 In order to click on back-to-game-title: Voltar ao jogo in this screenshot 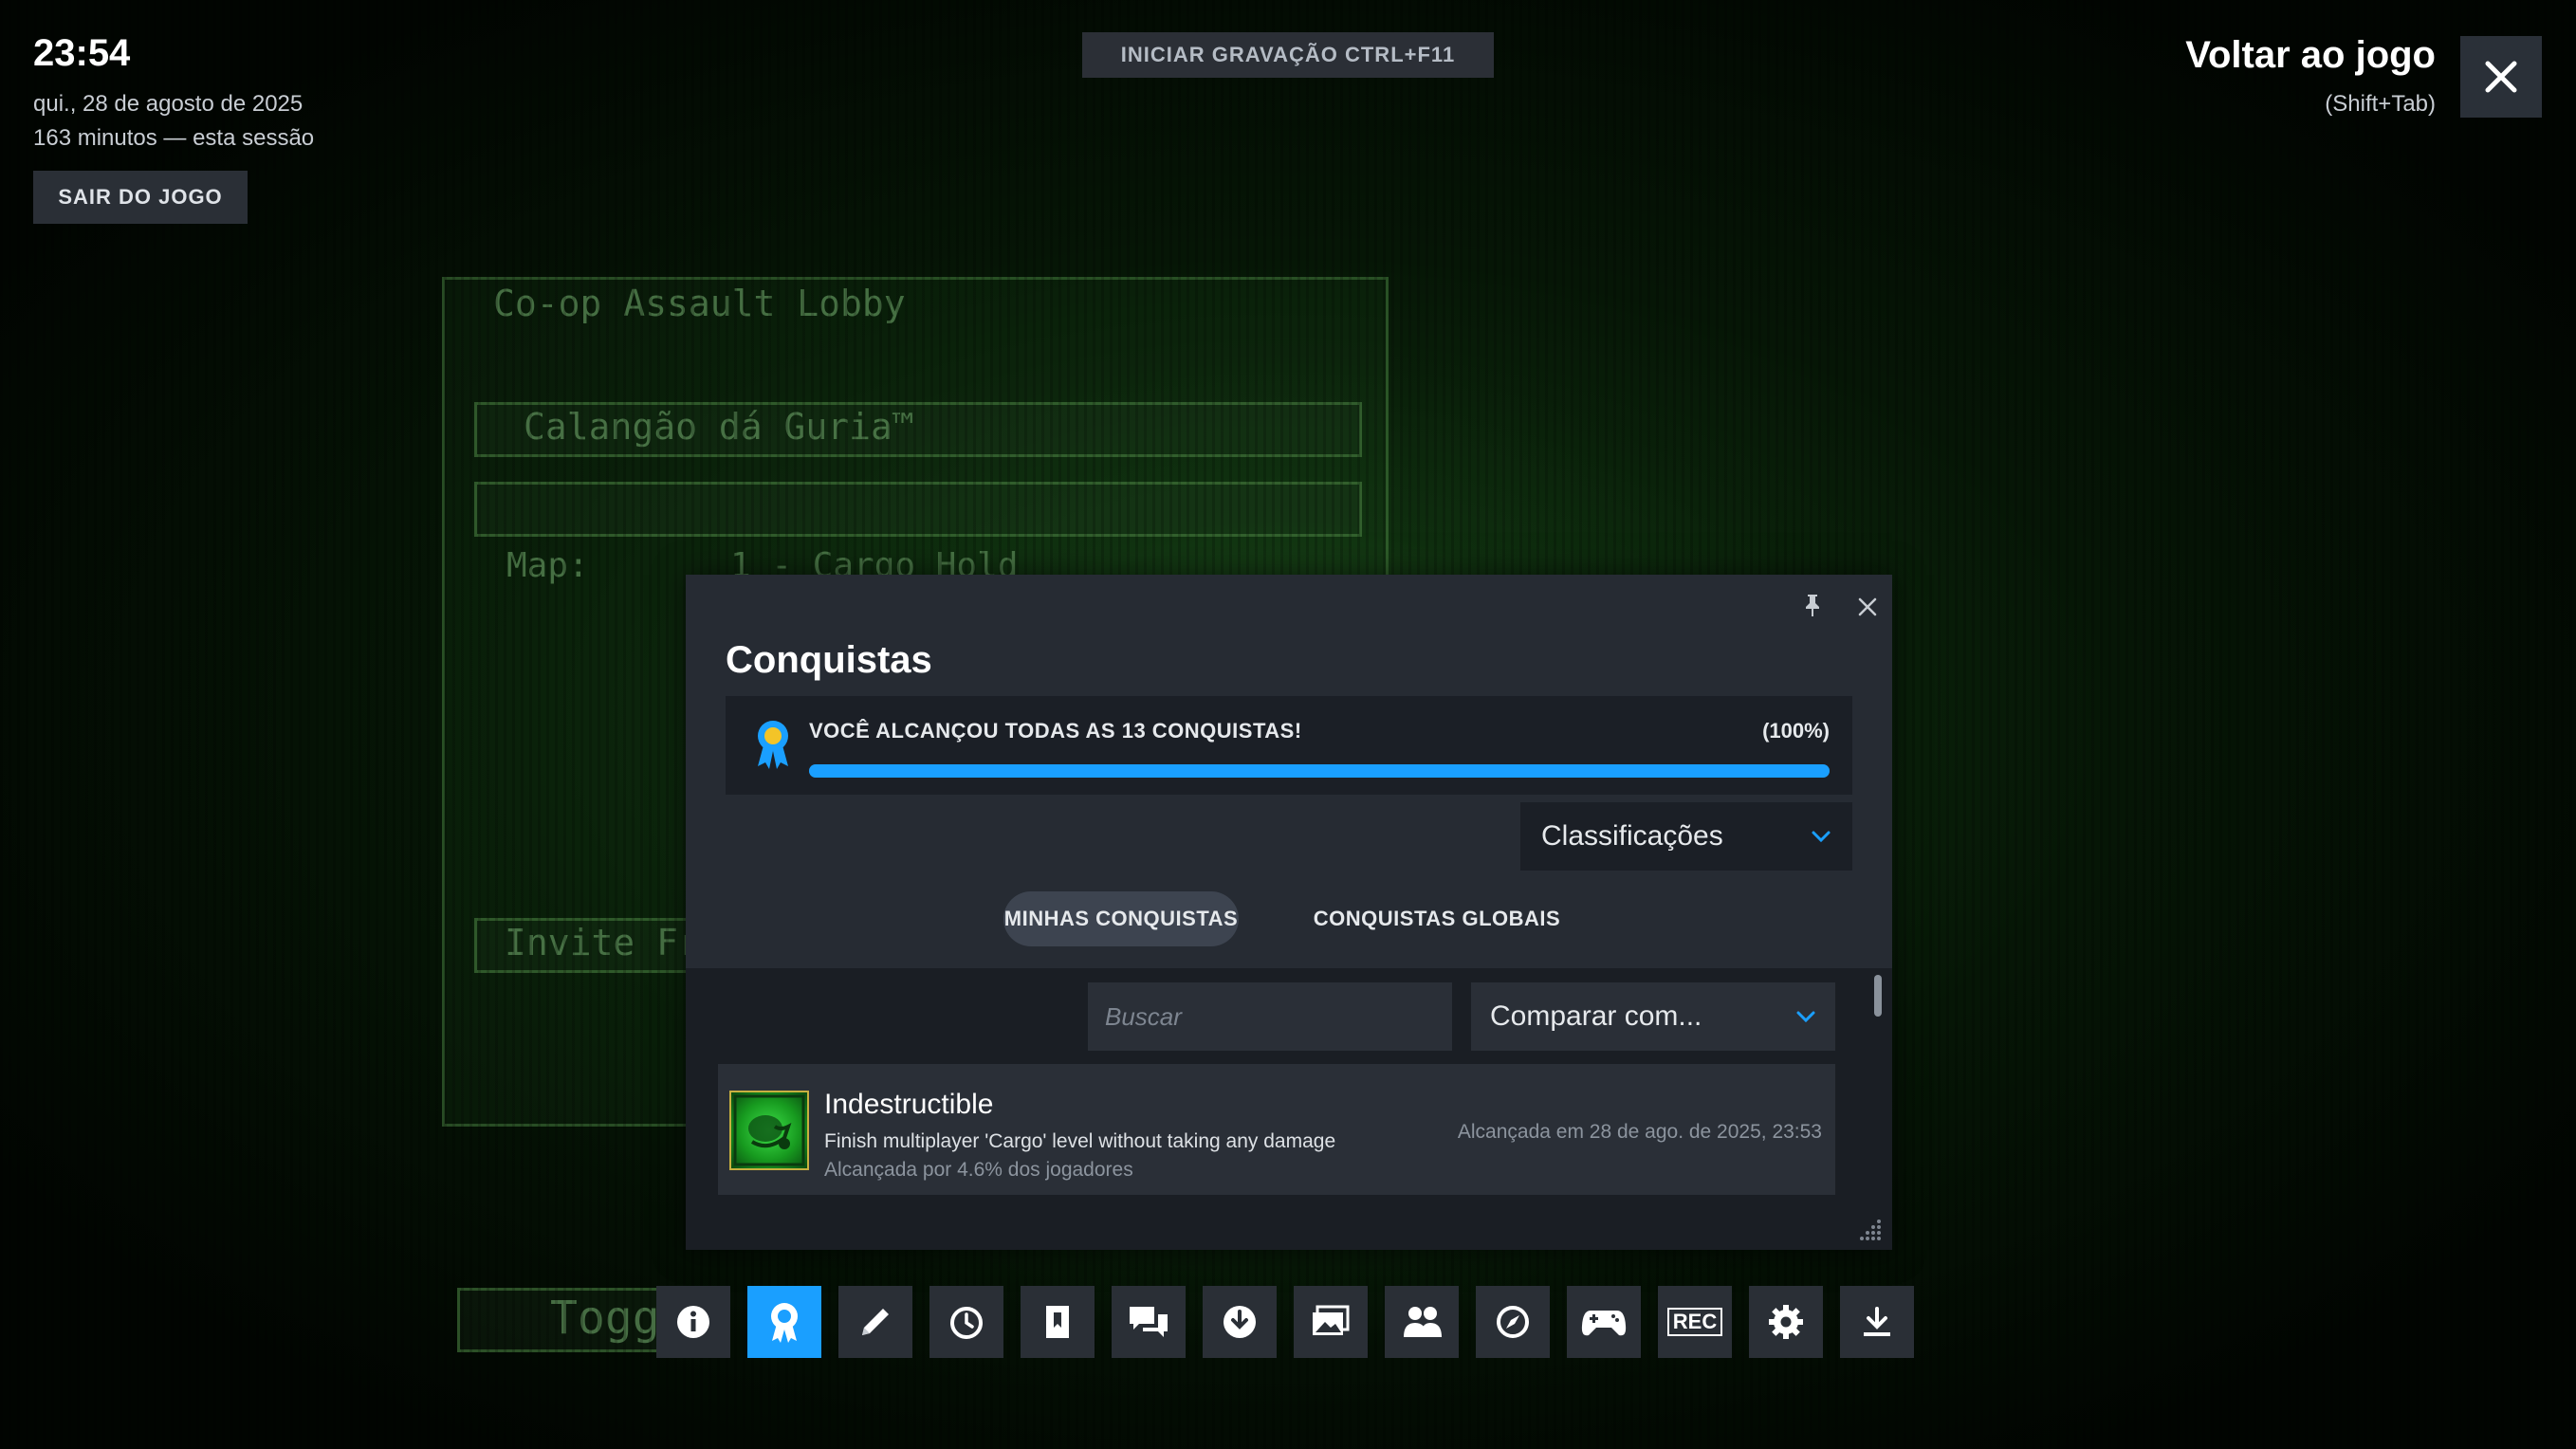, I will do `click(2310, 55)`.